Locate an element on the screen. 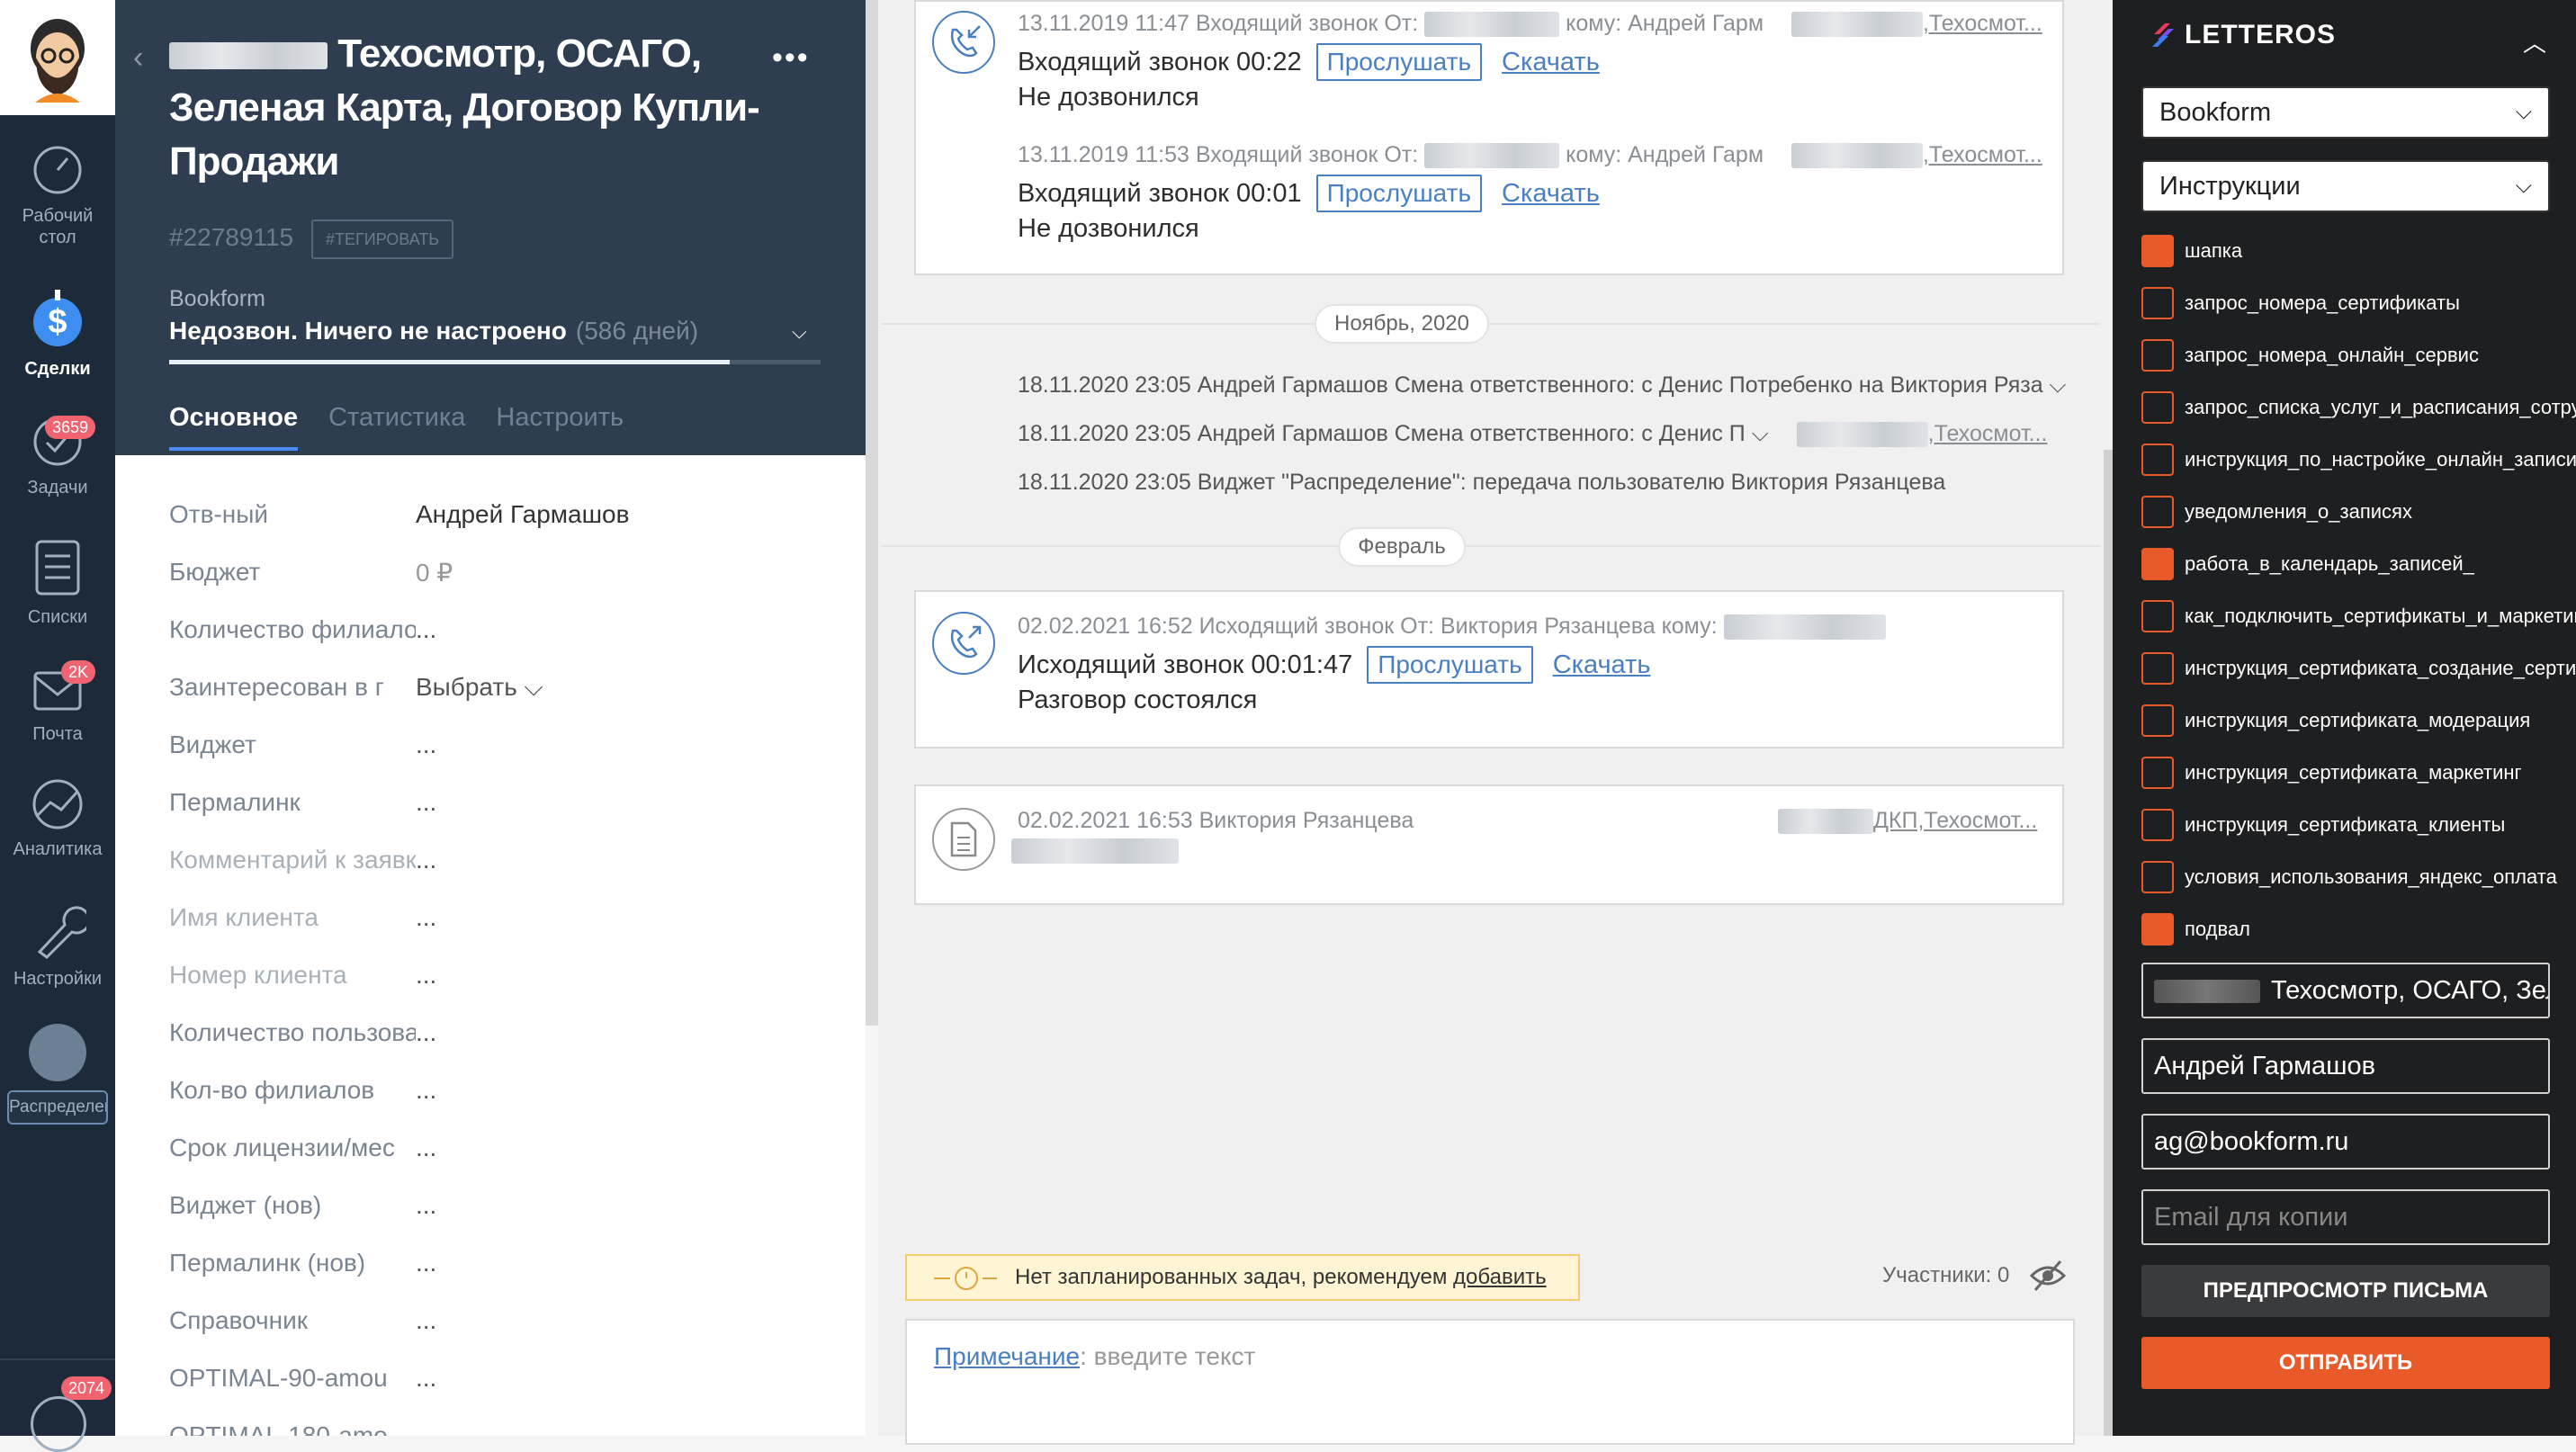 This screenshot has height=1452, width=2576. nav-dashboard: Рабочий стол is located at coordinates (58, 196).